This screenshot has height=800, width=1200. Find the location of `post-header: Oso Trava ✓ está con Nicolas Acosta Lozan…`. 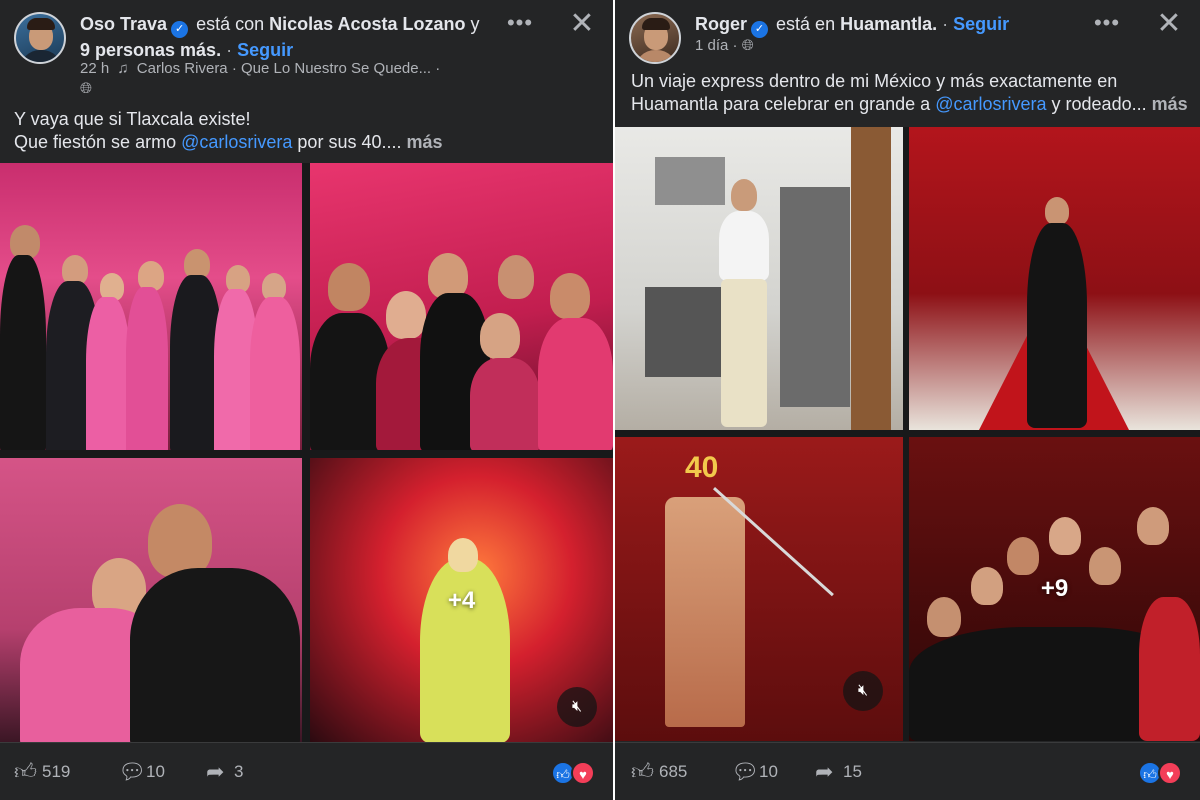

post-header: Oso Trava ✓ está con Nicolas Acosta Lozan… is located at coordinates (306, 49).